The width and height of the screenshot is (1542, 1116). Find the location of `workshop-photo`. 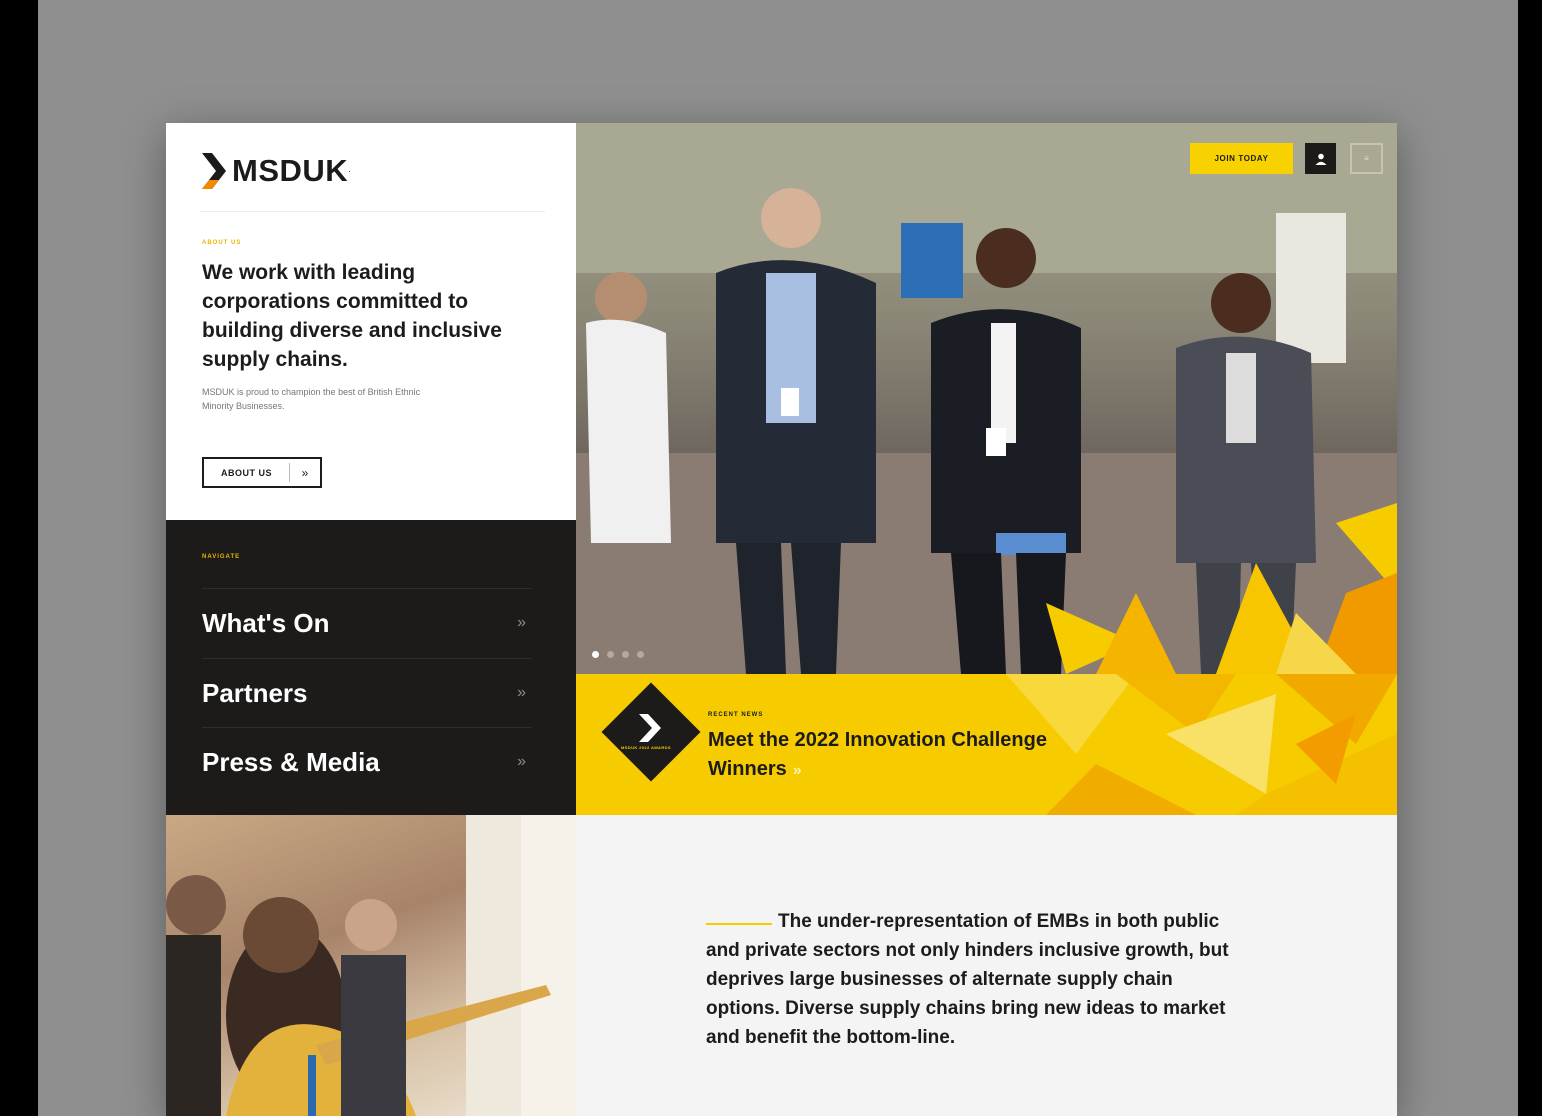

workshop-photo is located at coordinates (371, 965).